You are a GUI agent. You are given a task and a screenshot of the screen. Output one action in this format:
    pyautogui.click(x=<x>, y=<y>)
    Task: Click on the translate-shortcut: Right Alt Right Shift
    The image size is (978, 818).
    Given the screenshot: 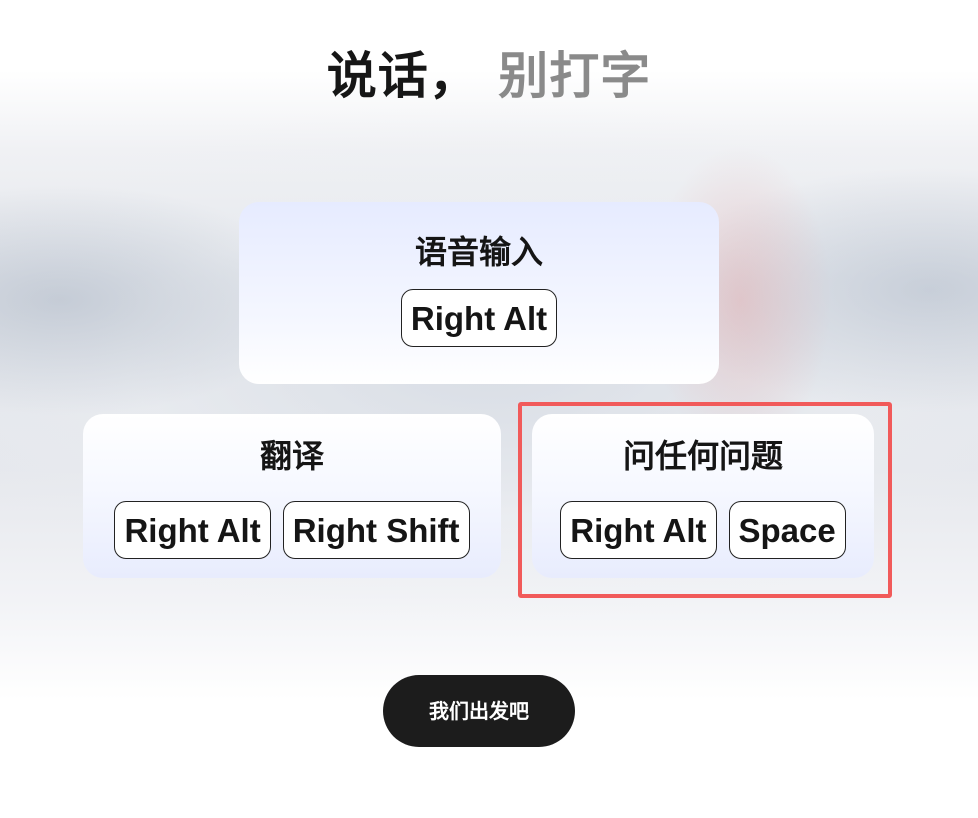 What is the action you would take?
    pyautogui.click(x=292, y=530)
    